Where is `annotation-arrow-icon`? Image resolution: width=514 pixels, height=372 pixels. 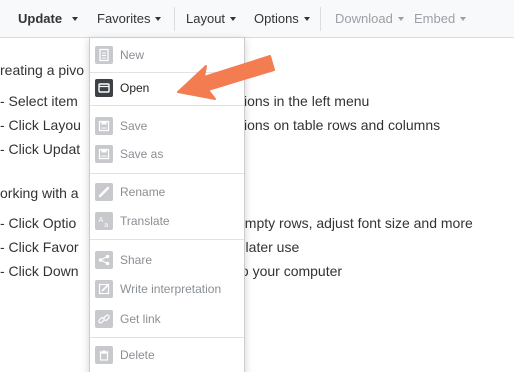
annotation-arrow-icon is located at coordinates (226, 77).